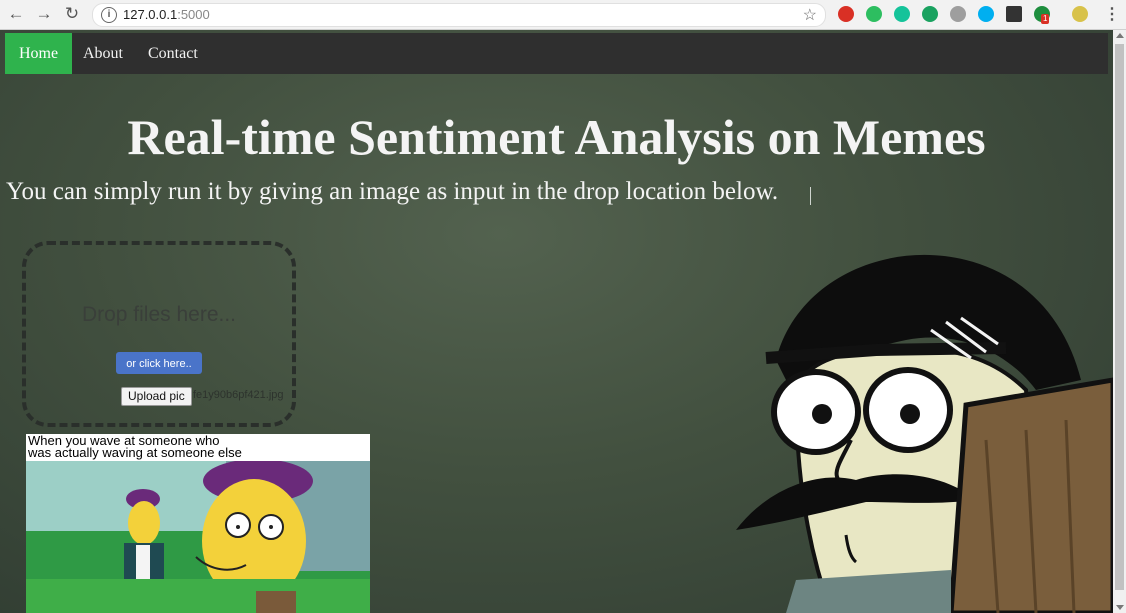  I want to click on url-port: :5000, so click(193, 14).